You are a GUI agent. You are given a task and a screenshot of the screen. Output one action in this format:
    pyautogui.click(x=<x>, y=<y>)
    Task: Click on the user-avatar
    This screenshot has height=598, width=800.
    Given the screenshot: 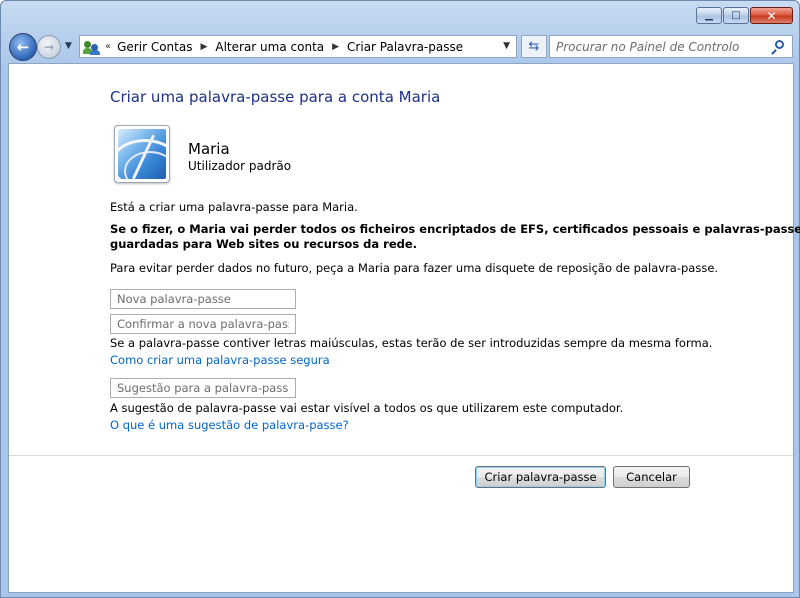 What is the action you would take?
    pyautogui.click(x=142, y=154)
    